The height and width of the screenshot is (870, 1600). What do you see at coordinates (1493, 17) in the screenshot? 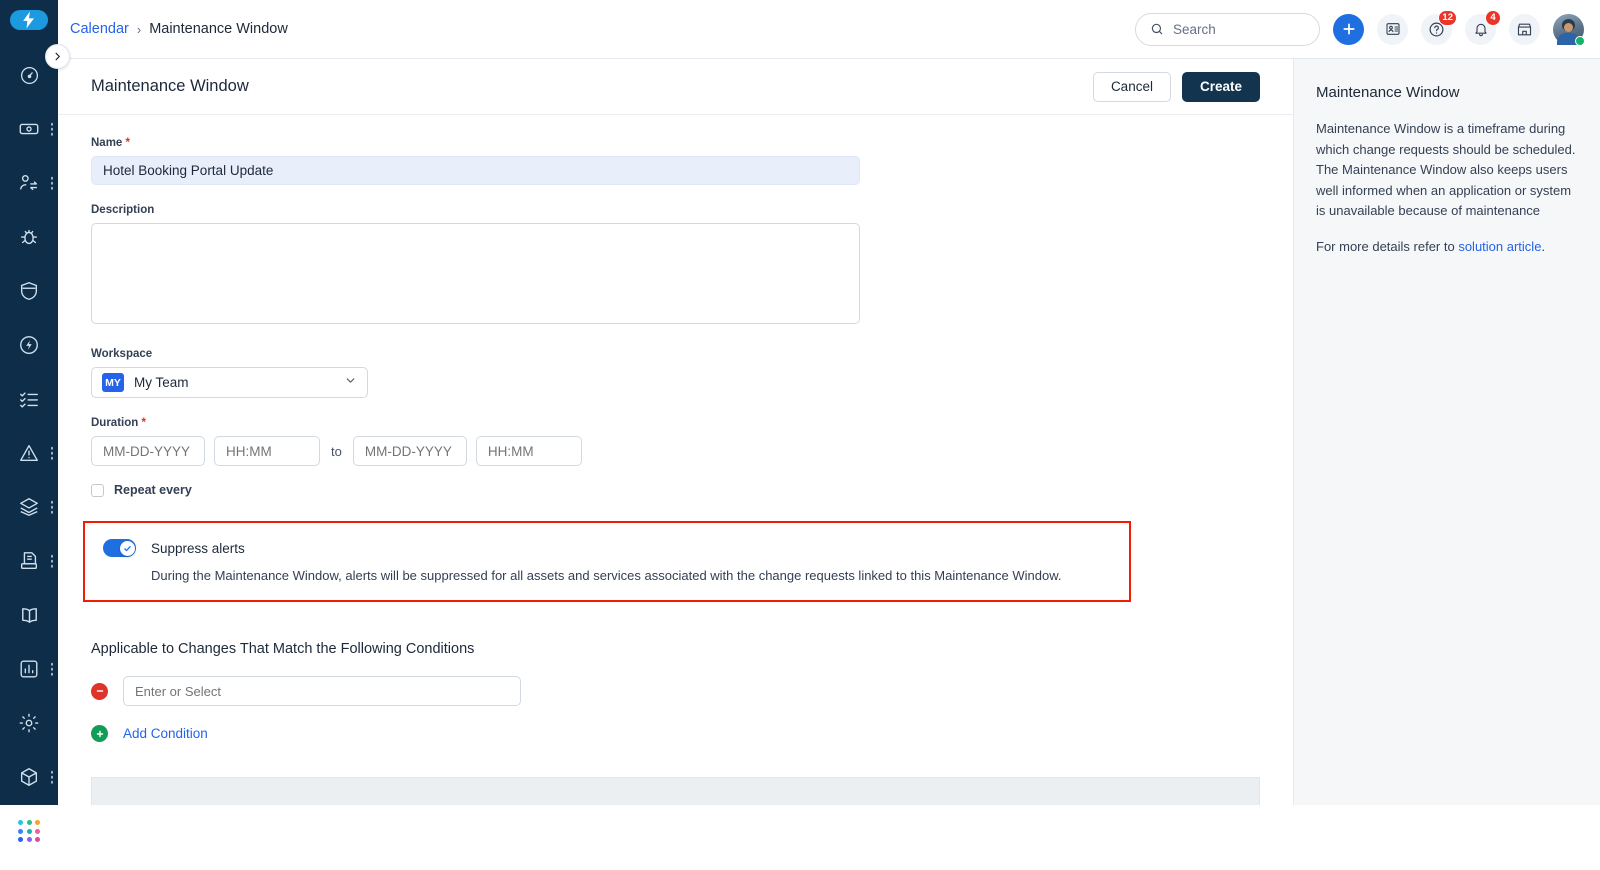
I see `notifications-badge: 4` at bounding box center [1493, 17].